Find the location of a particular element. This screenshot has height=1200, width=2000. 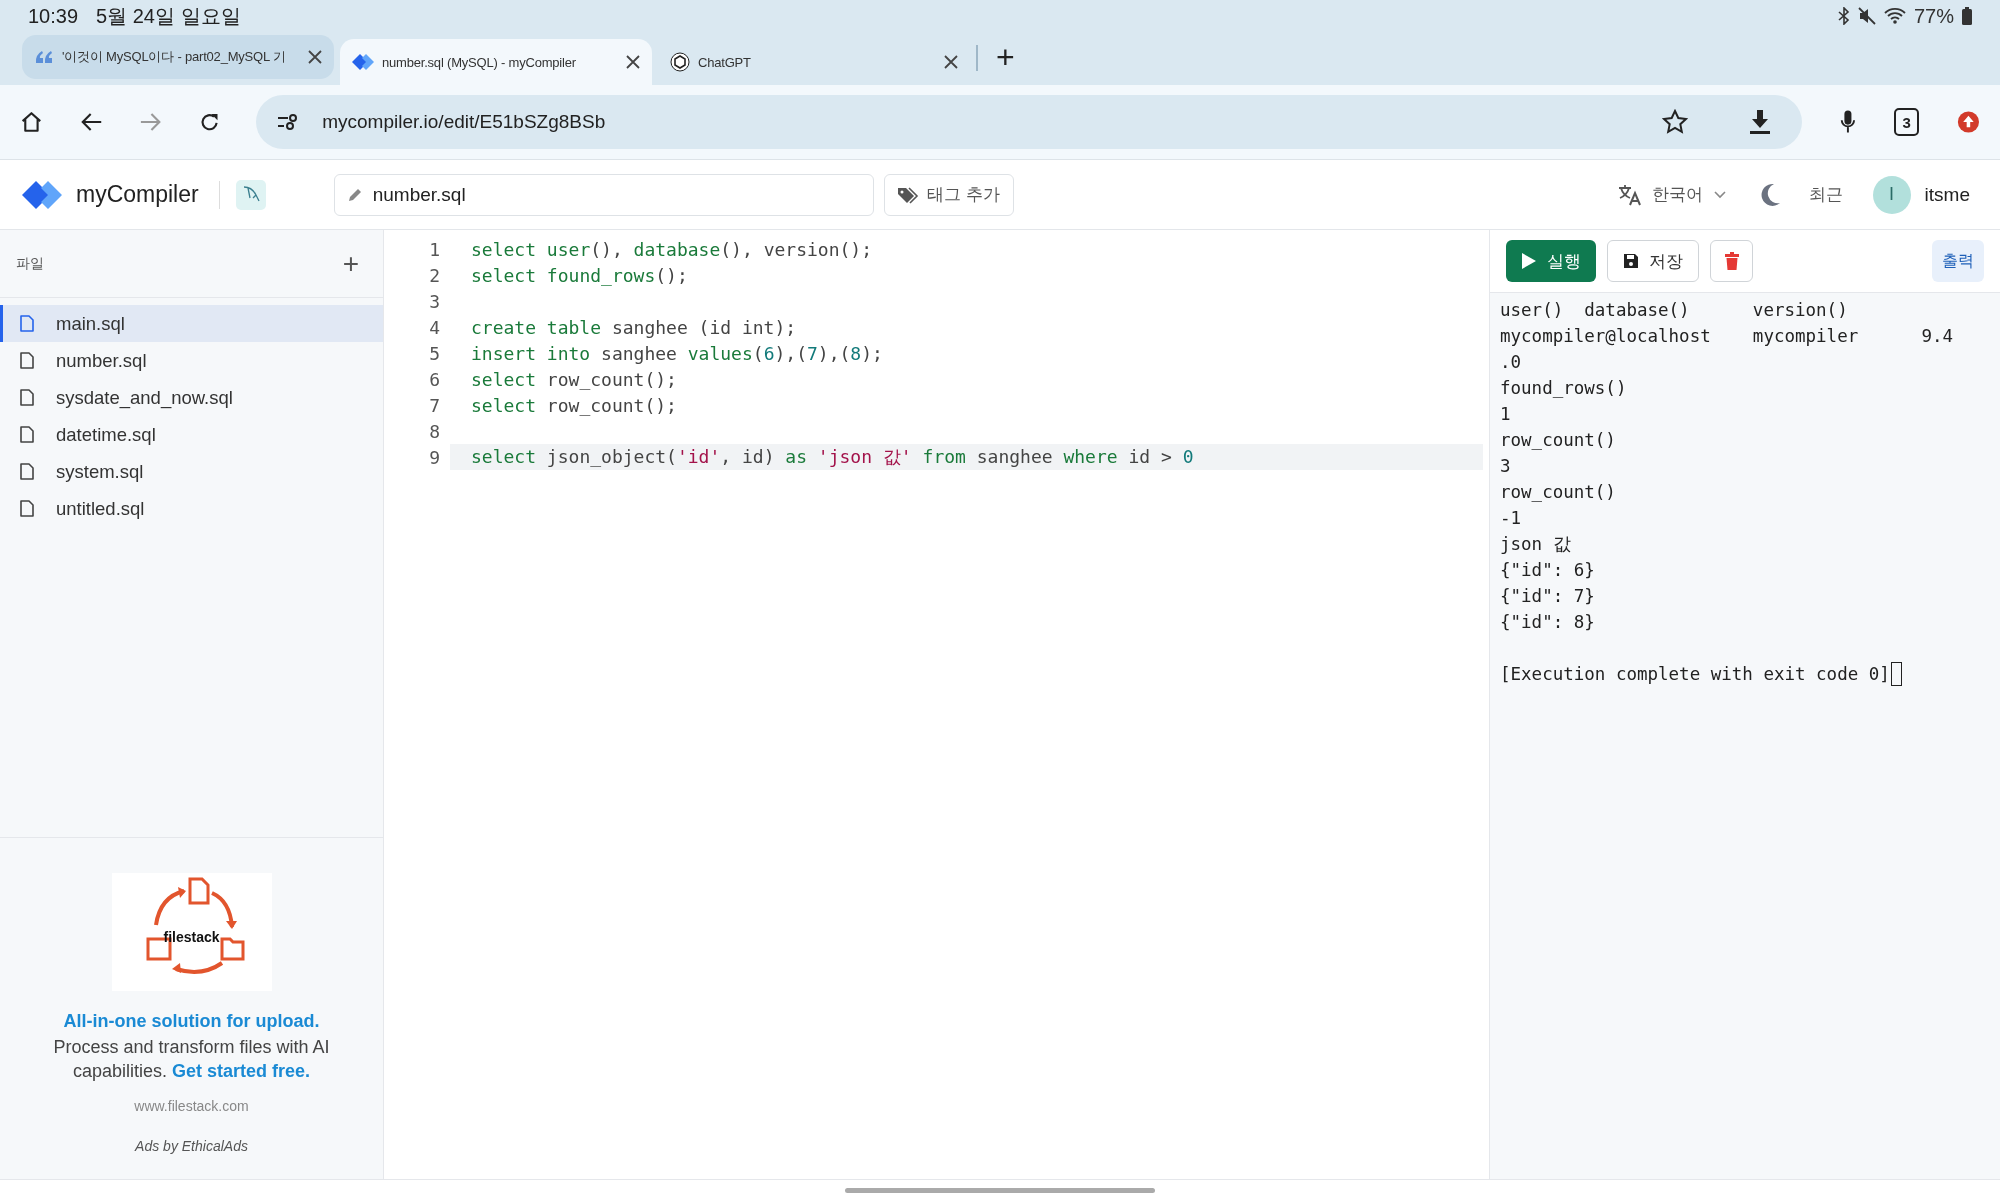

trash-icon is located at coordinates (1731, 261).